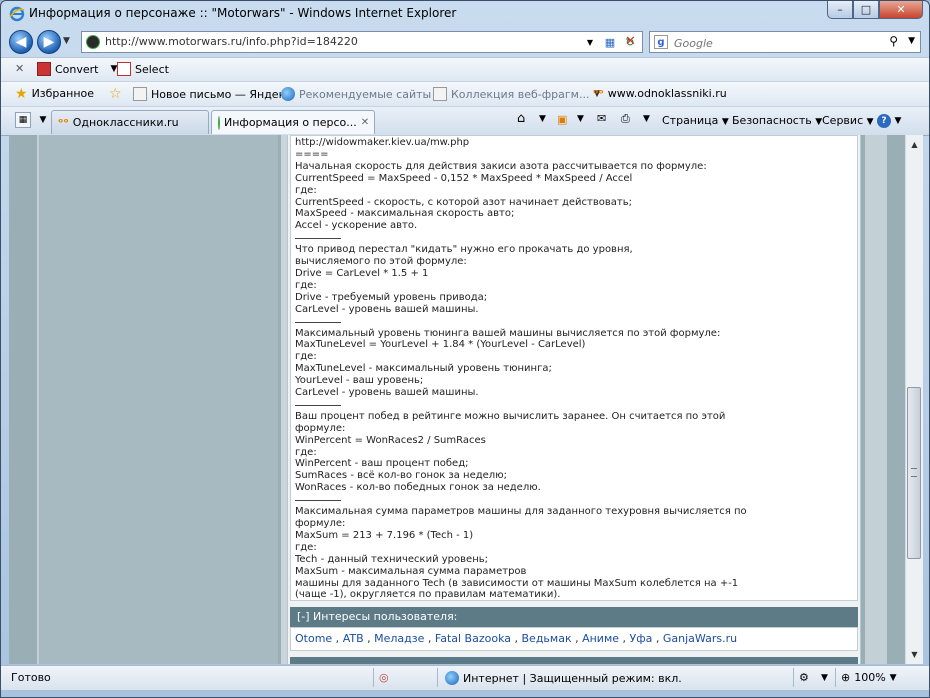  Describe the element at coordinates (384, 677) in the screenshot. I see `privacy-icon: ◎` at that location.